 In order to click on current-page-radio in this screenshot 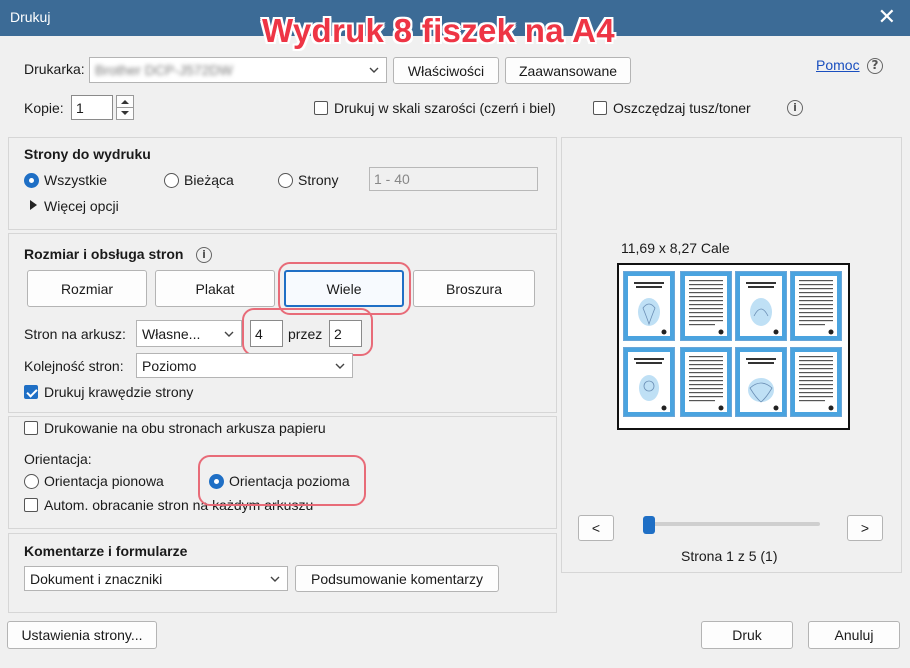, I will do `click(171, 180)`.